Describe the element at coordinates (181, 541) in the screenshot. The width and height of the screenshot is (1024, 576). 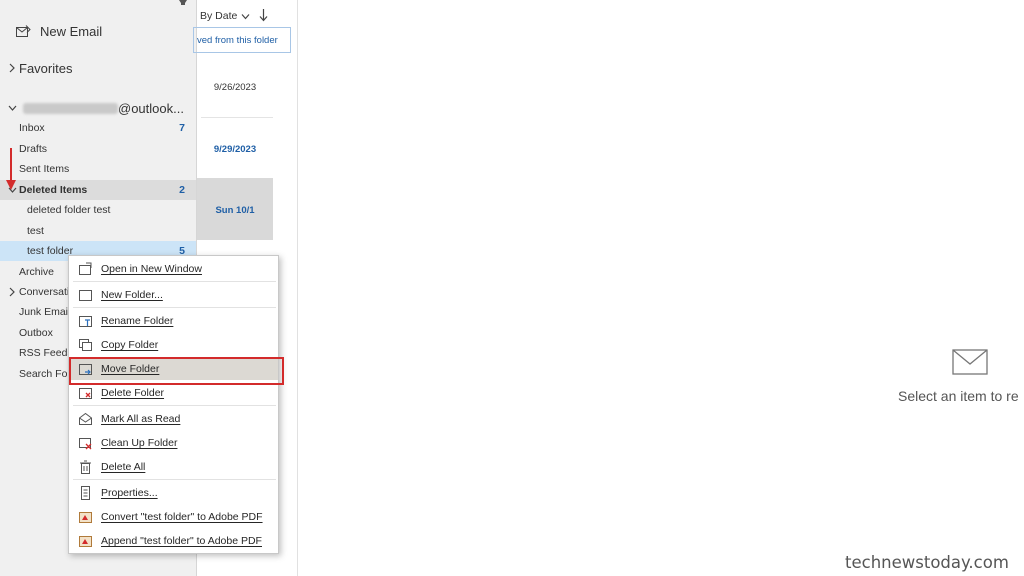
I see `menu-item-label: Append "test folder" to Adobe PDF` at that location.